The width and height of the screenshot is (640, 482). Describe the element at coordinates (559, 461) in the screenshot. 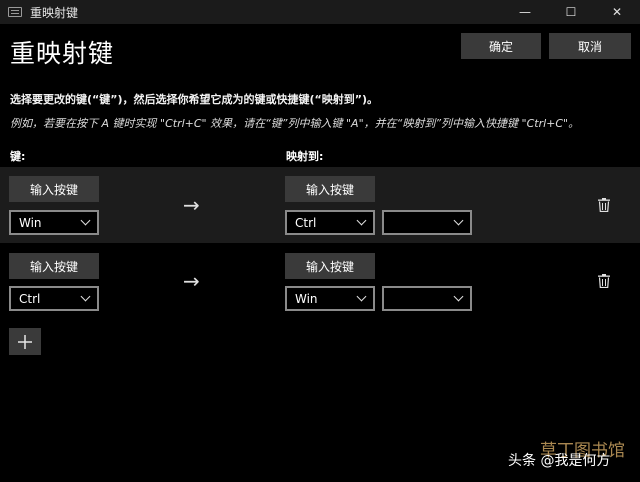

I see `watermark-text: 头条 @我是何方` at that location.